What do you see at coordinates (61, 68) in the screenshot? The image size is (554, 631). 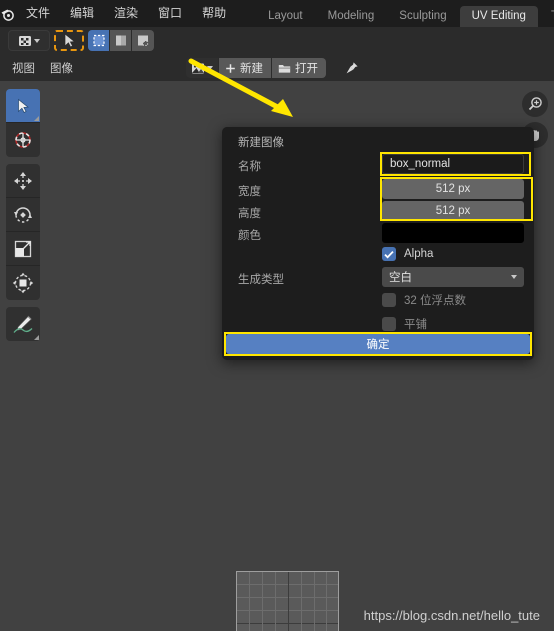 I see `image-menu: 图像` at bounding box center [61, 68].